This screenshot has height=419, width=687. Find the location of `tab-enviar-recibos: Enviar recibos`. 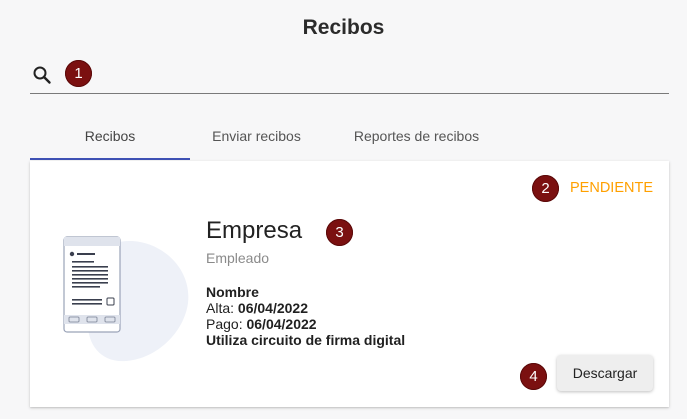

tab-enviar-recibos: Enviar recibos is located at coordinates (256, 136).